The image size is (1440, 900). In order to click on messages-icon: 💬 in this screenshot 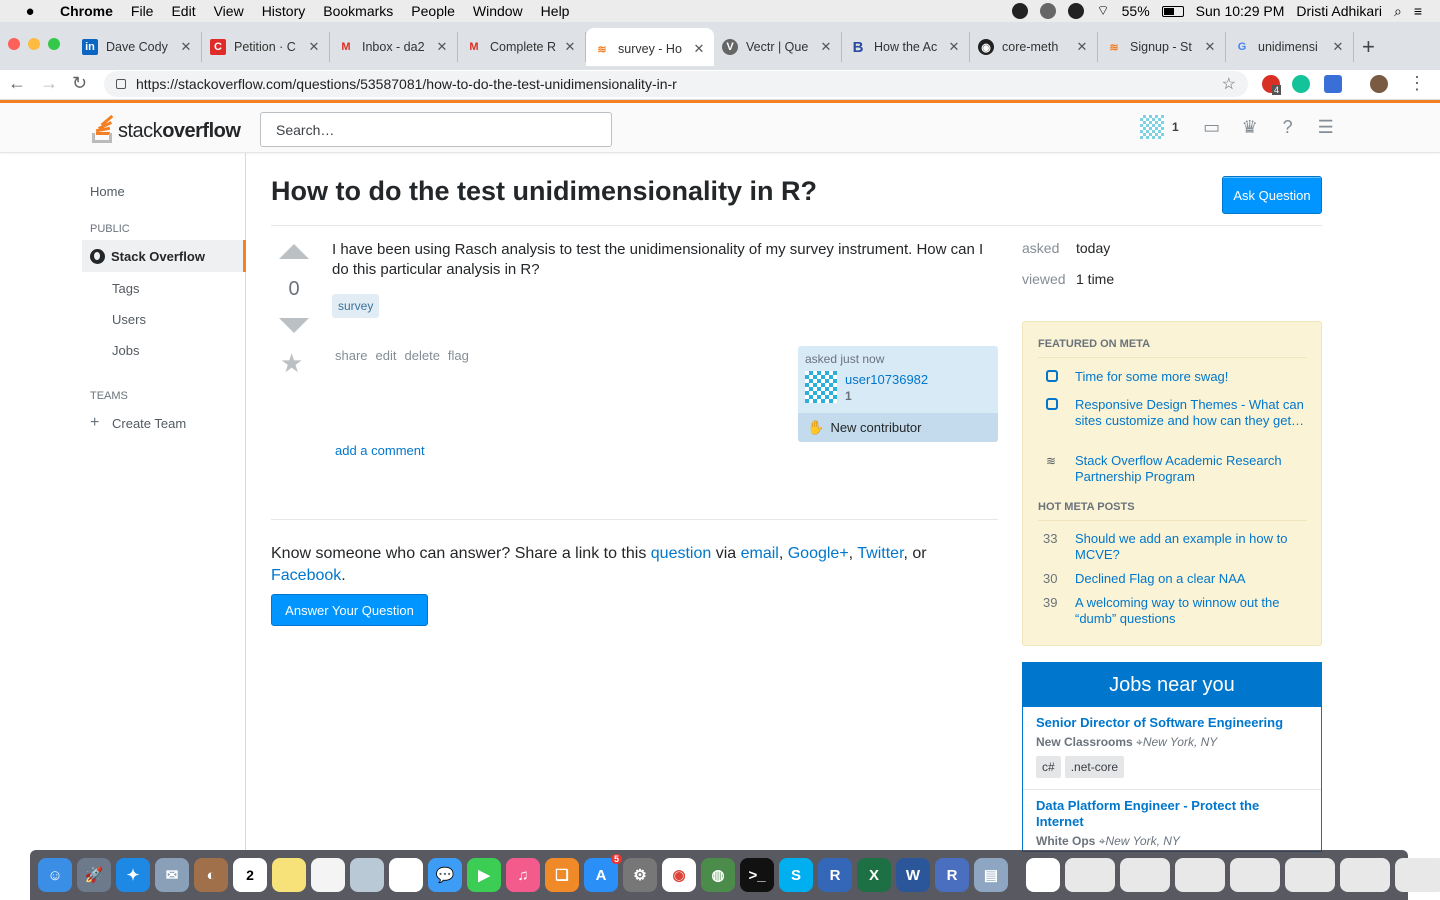, I will do `click(445, 875)`.